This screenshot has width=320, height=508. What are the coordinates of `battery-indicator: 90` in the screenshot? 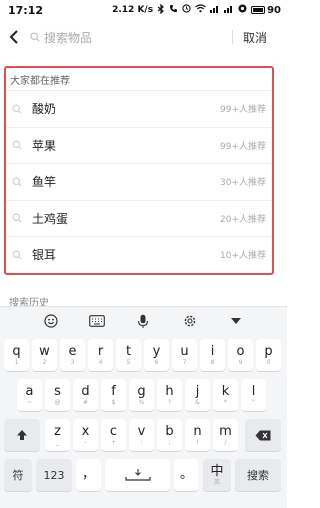 It's located at (266, 10).